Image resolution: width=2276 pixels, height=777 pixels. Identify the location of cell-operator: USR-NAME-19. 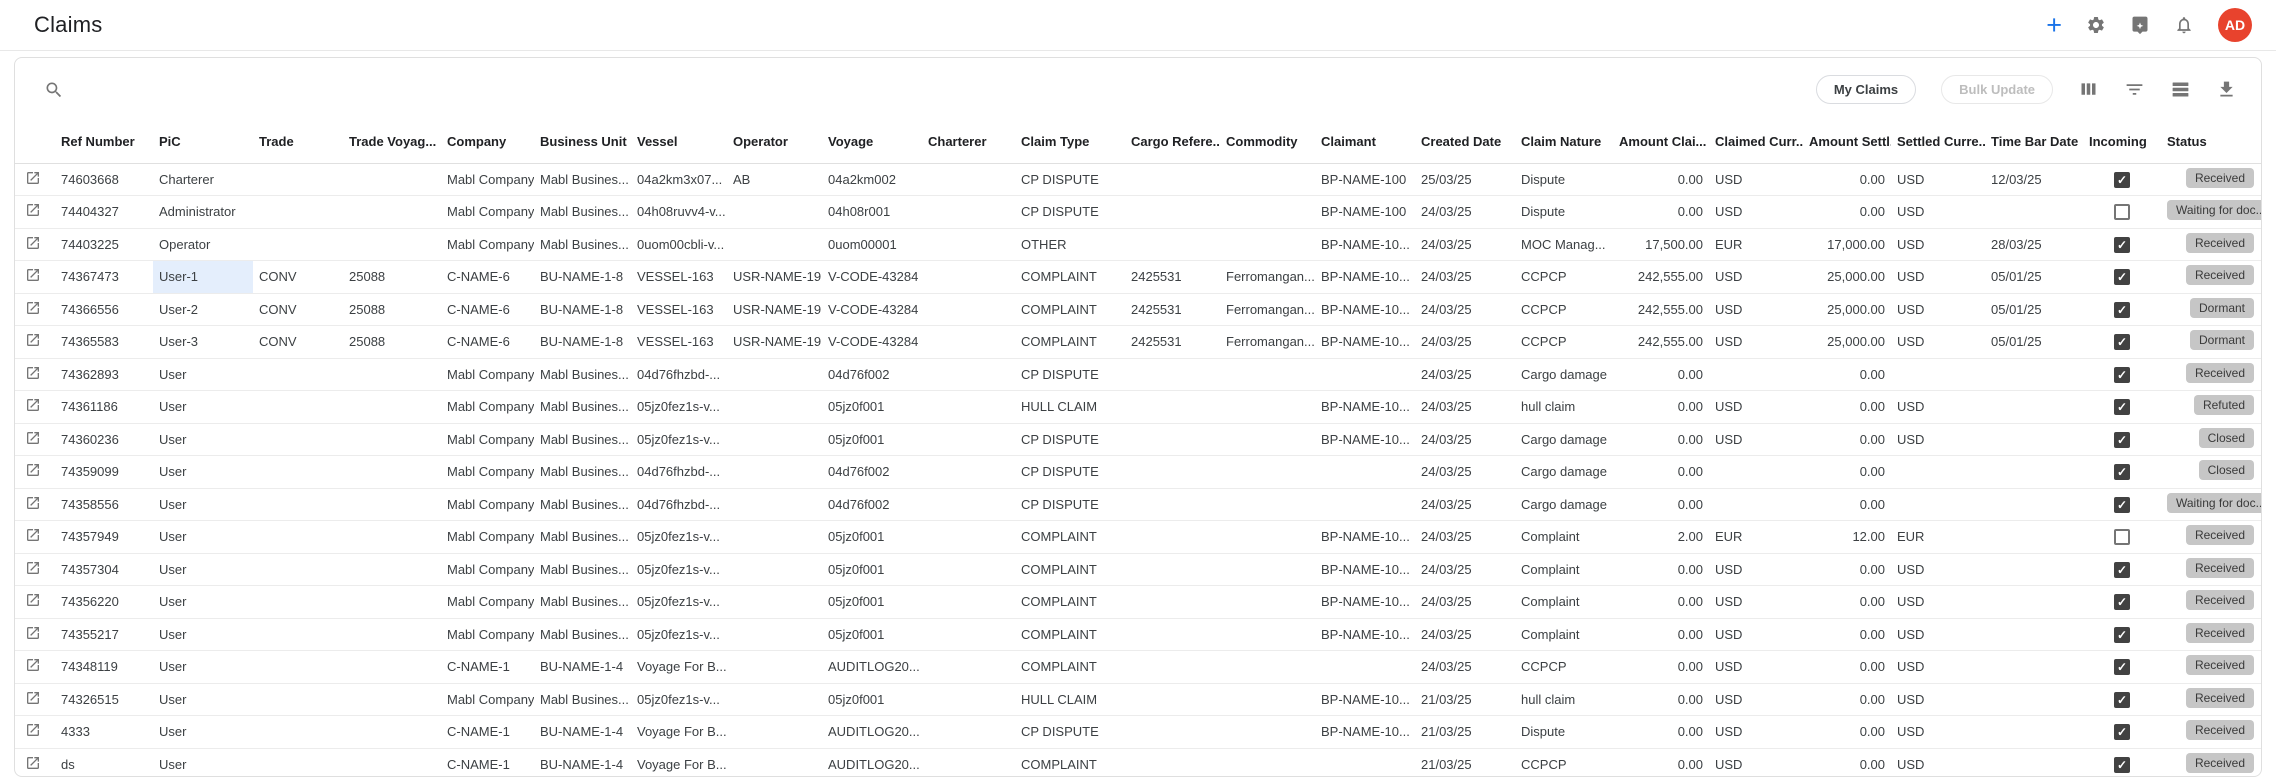
(774, 277).